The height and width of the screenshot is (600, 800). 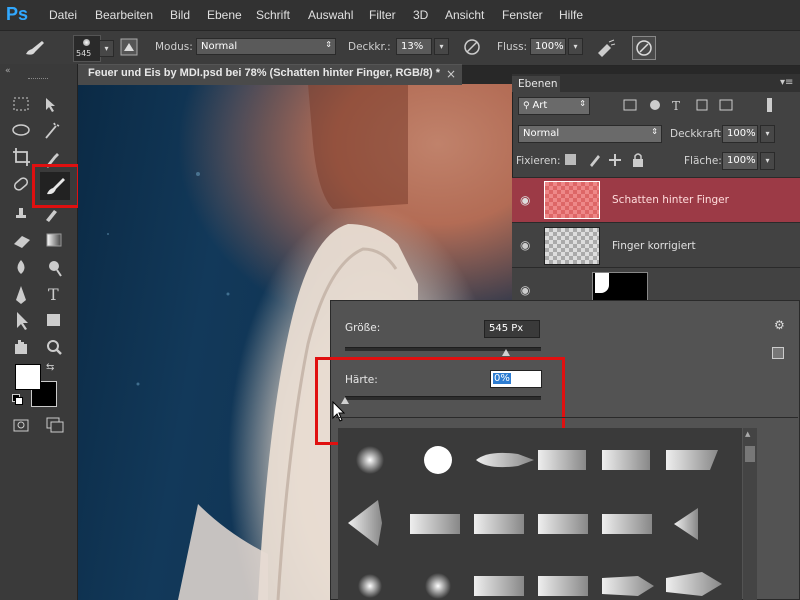 I want to click on layer-filter-icons: T, so click(x=697, y=106).